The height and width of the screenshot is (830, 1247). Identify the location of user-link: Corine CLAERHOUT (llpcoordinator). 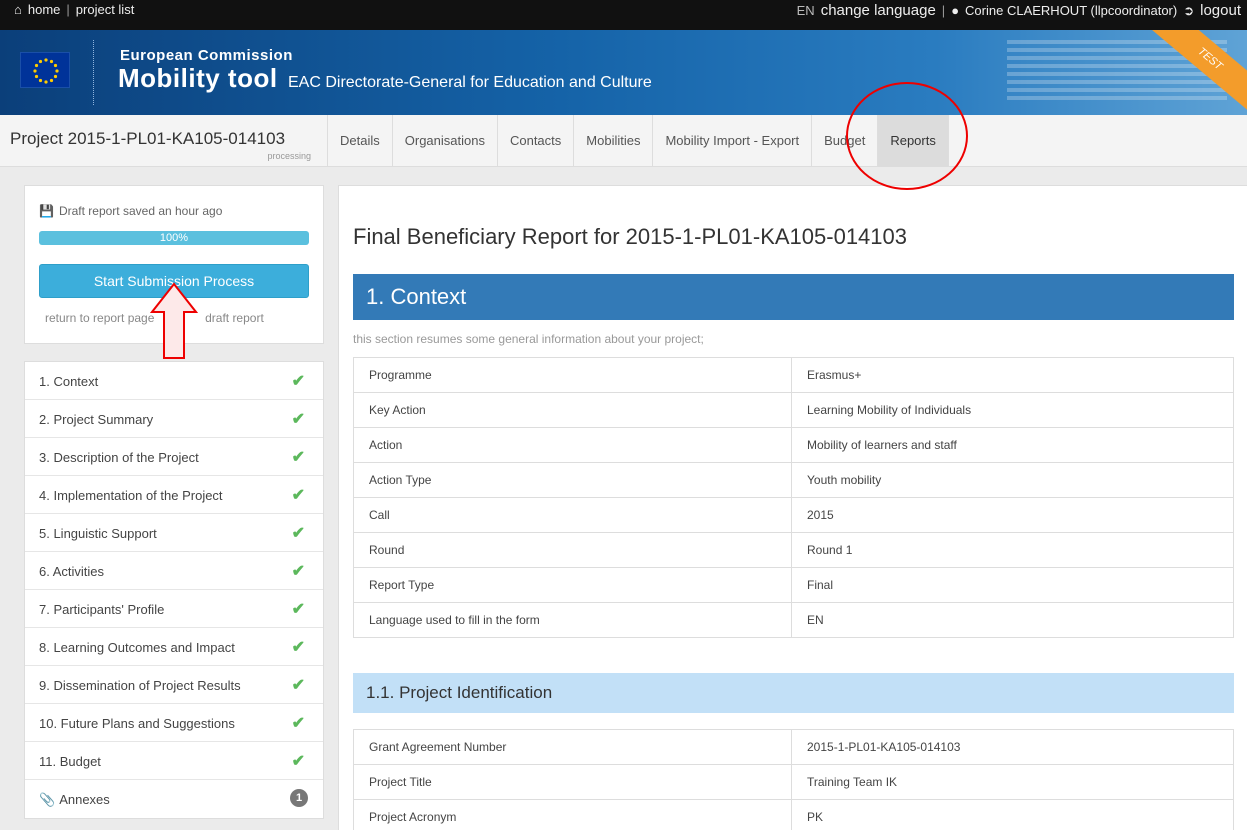
(1071, 10).